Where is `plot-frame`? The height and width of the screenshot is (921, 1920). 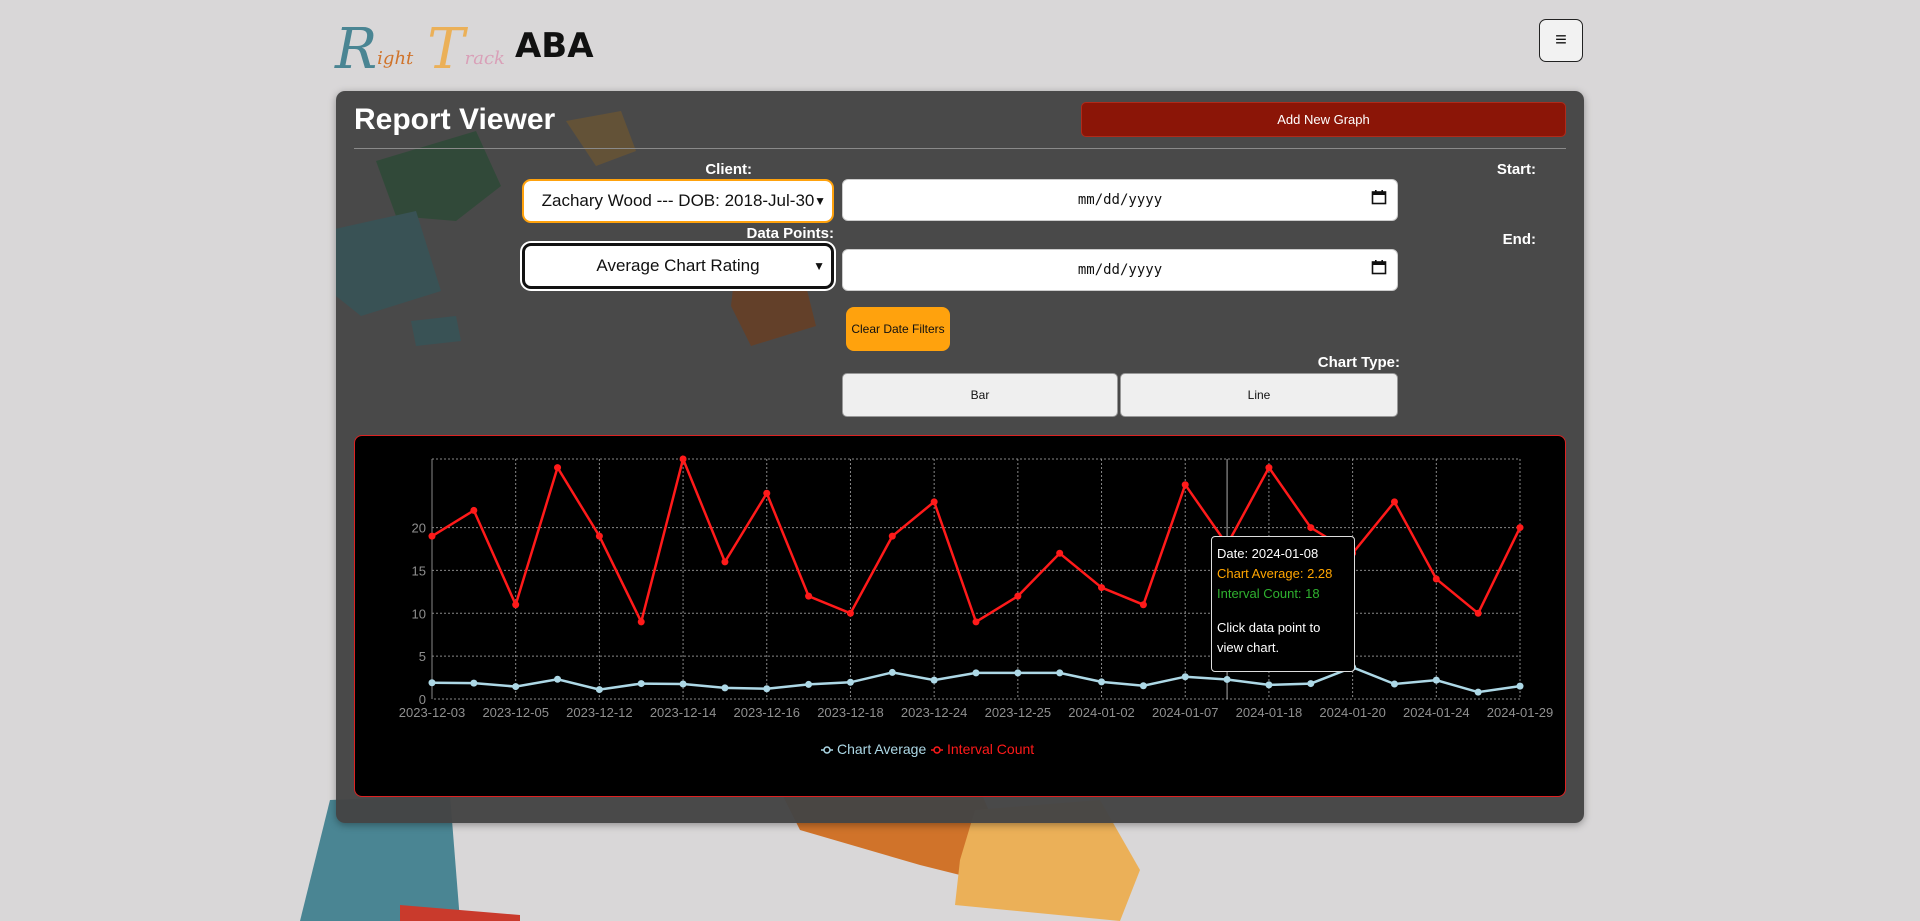 plot-frame is located at coordinates (976, 579).